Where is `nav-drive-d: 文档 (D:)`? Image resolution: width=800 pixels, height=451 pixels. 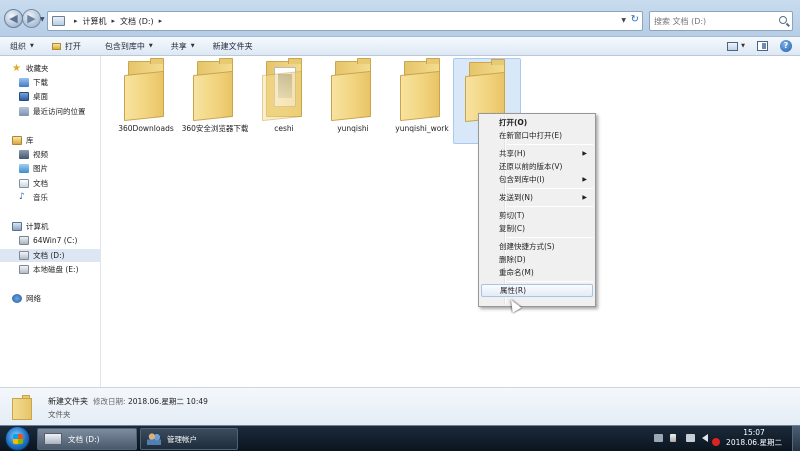
nav-drive-d: 文档 (D:) is located at coordinates (50, 255).